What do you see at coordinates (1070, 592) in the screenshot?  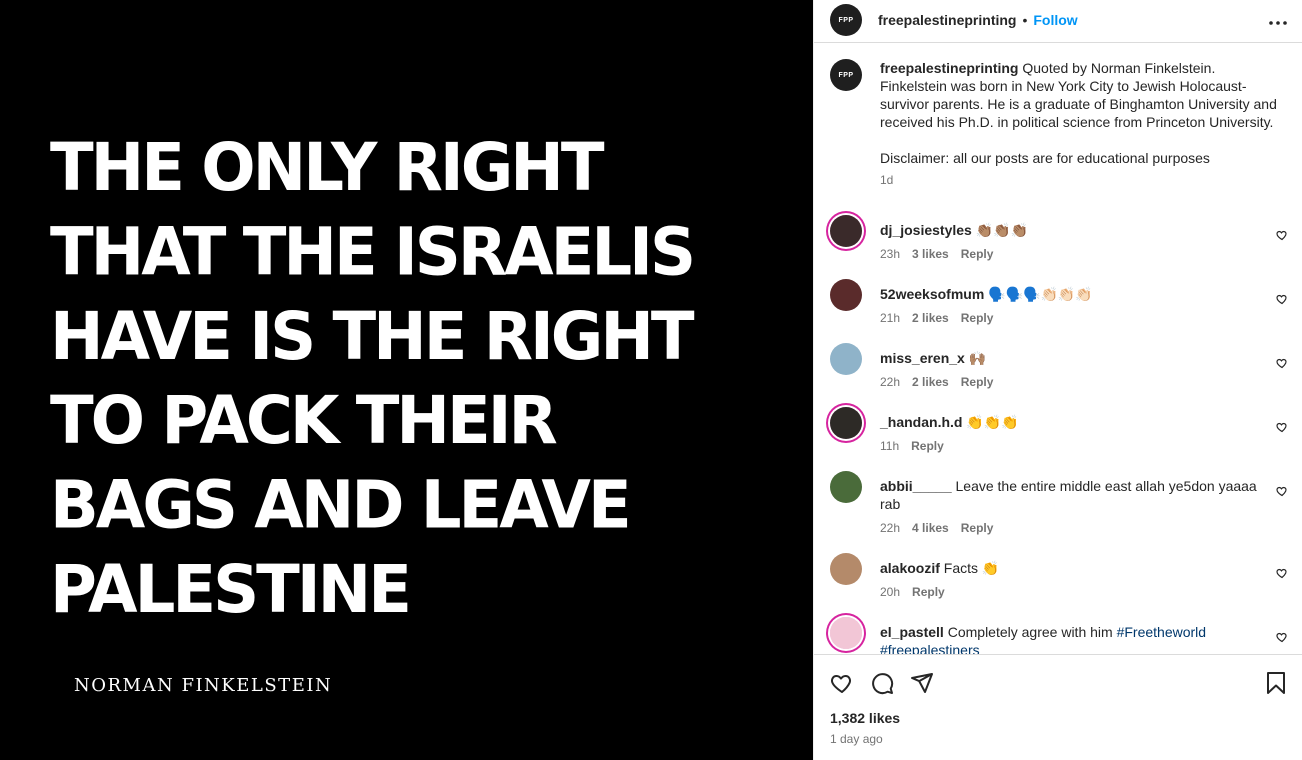 I see `comment-meta: 20h Reply` at bounding box center [1070, 592].